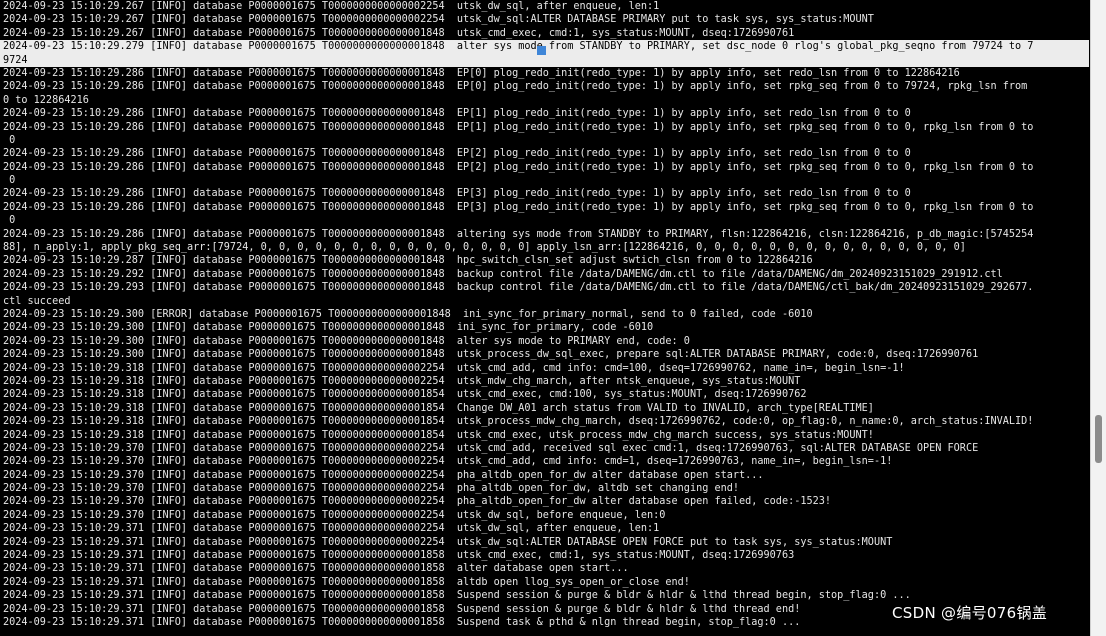 The height and width of the screenshot is (636, 1106). What do you see at coordinates (544, 60) in the screenshot?
I see `log-line-selected: 9724` at bounding box center [544, 60].